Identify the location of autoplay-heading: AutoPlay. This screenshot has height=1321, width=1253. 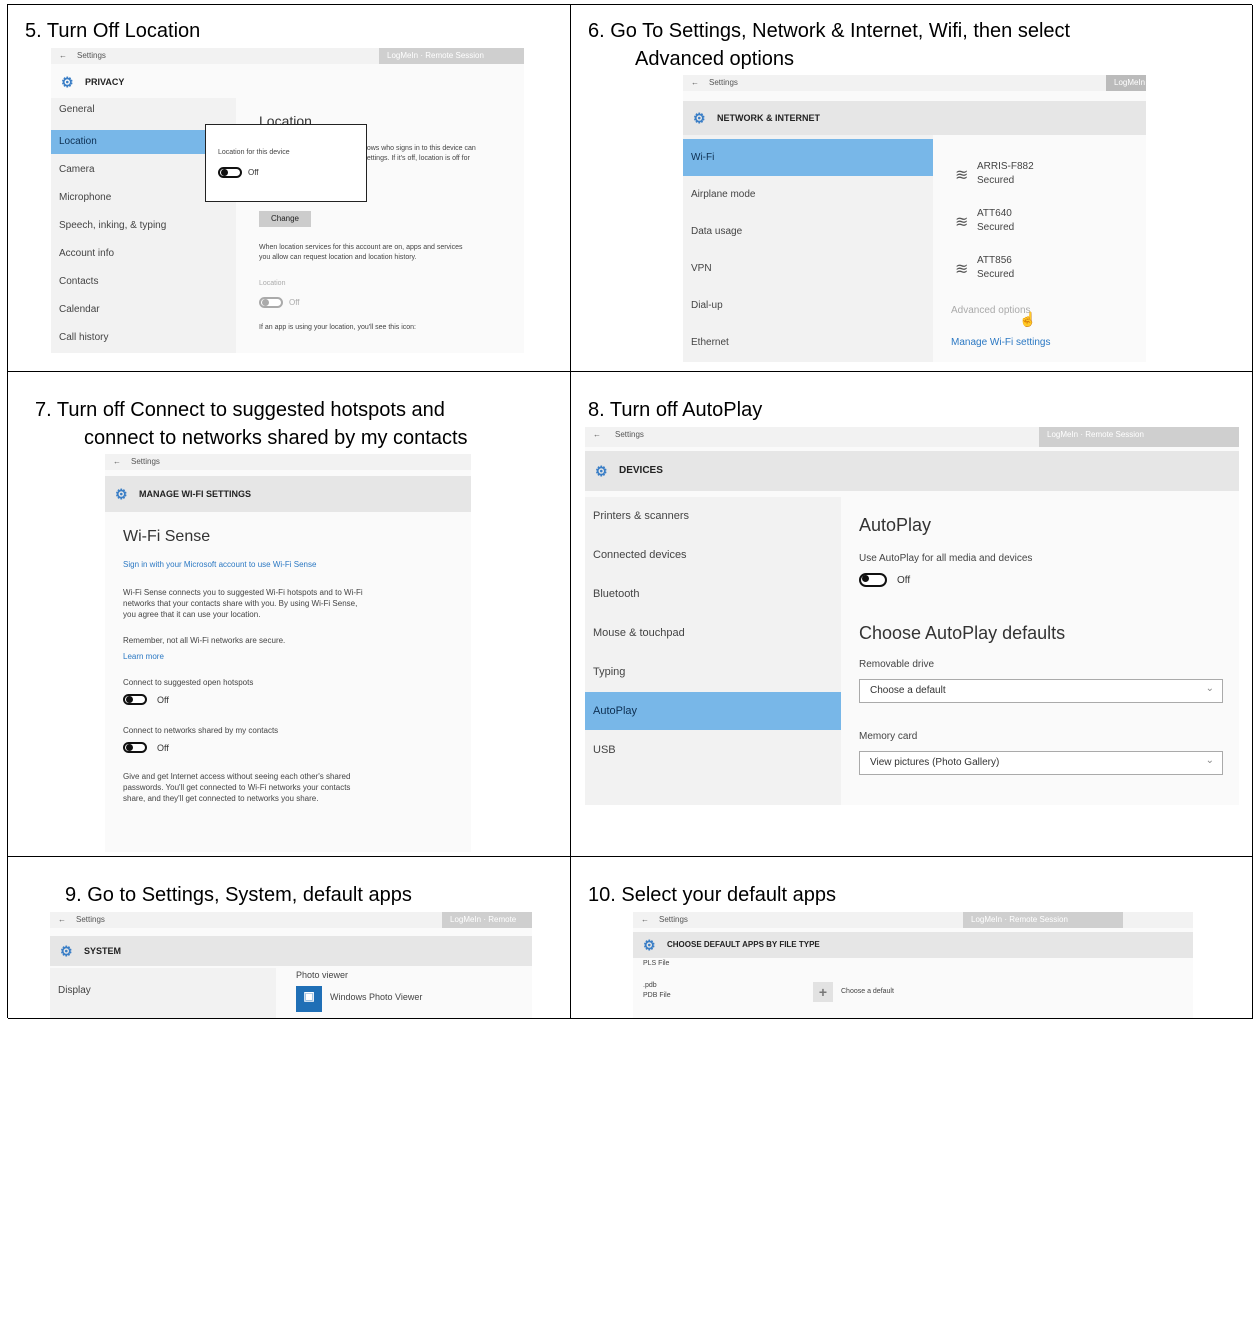
(895, 525).